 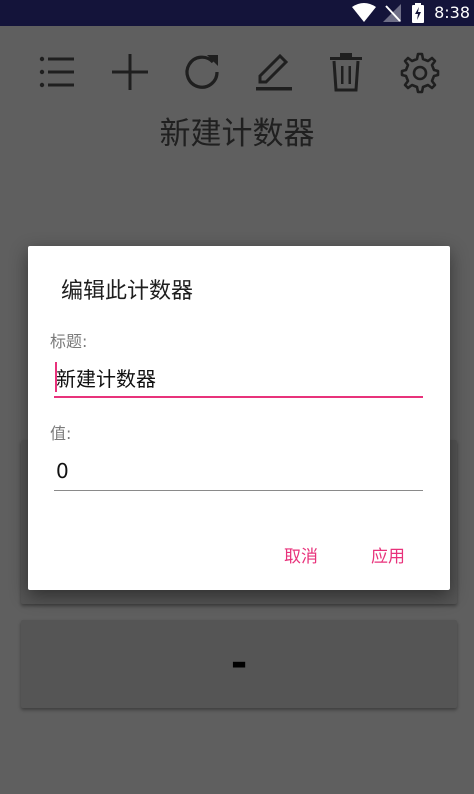 I want to click on refresh-icon, so click(x=202, y=72).